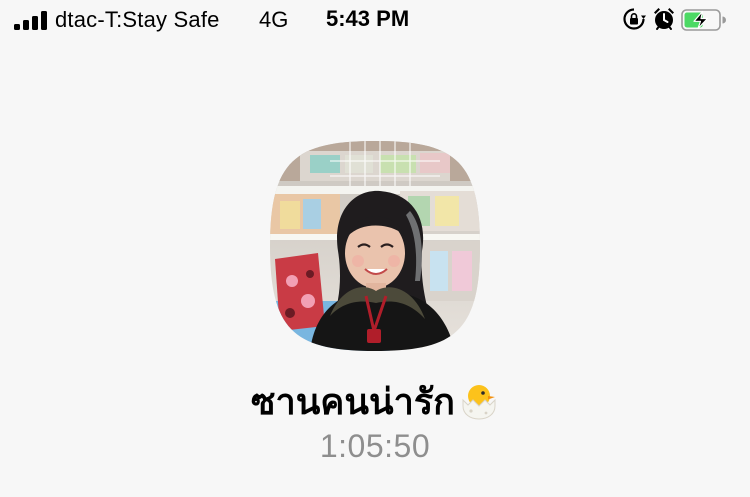 The width and height of the screenshot is (750, 497). What do you see at coordinates (353, 402) in the screenshot?
I see `contact-name: ซานคนน่ารัก` at bounding box center [353, 402].